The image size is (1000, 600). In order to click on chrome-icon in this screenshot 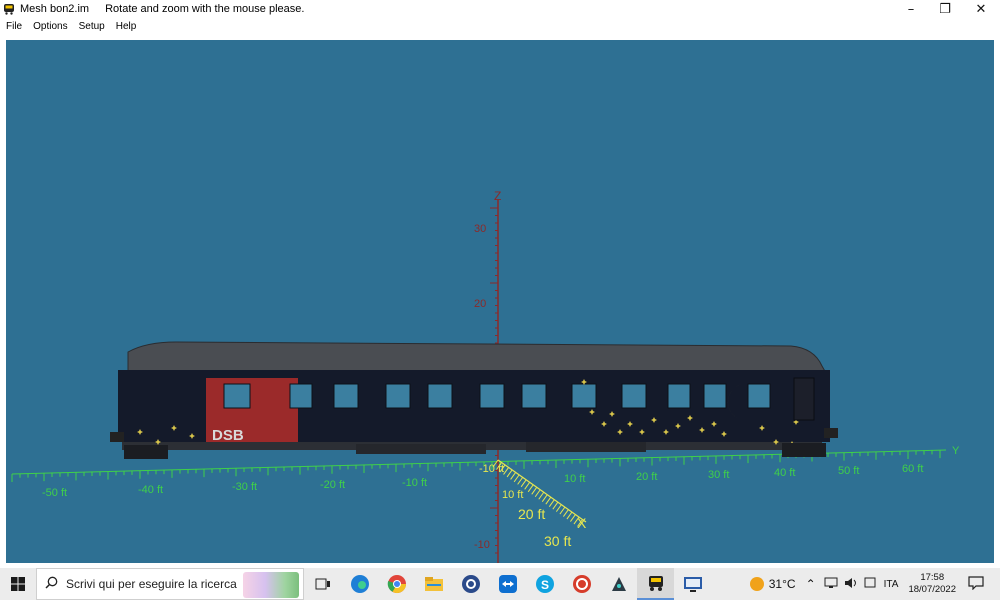, I will do `click(396, 584)`.